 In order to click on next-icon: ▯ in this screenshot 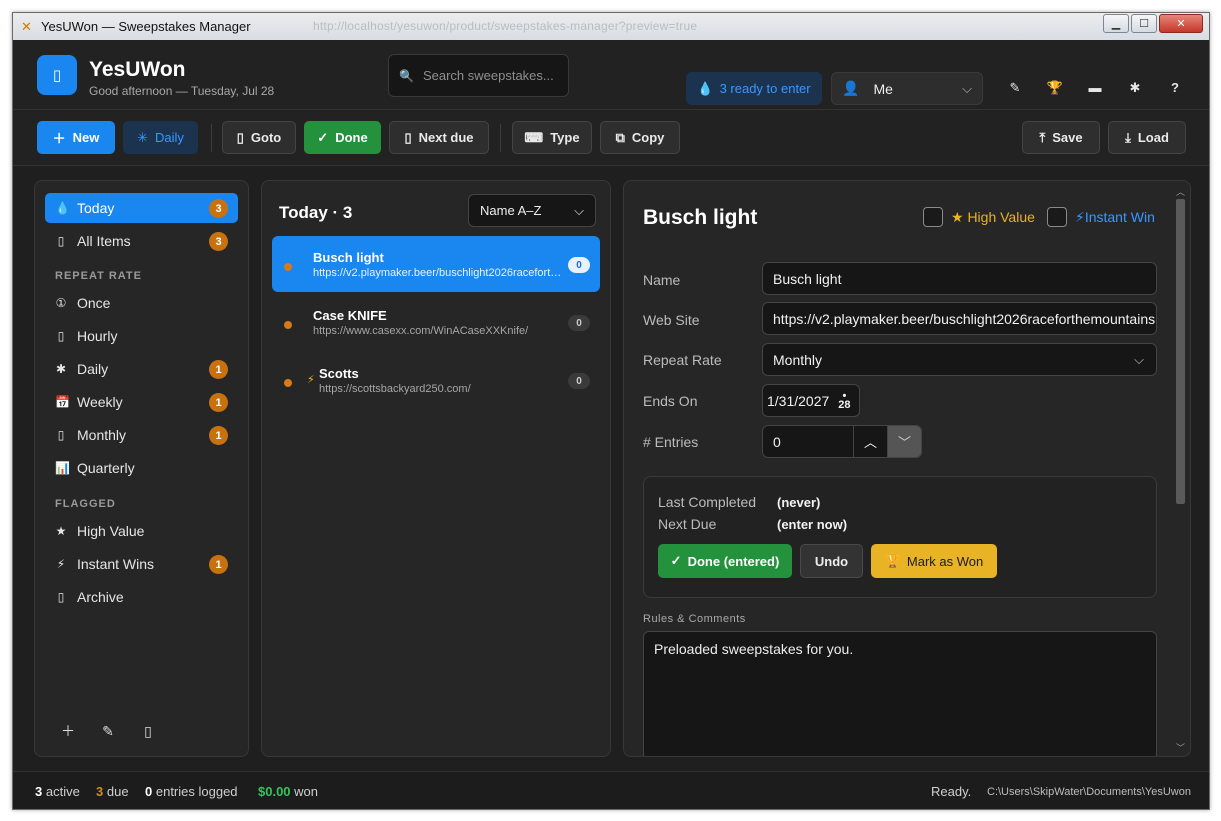, I will do `click(408, 137)`.